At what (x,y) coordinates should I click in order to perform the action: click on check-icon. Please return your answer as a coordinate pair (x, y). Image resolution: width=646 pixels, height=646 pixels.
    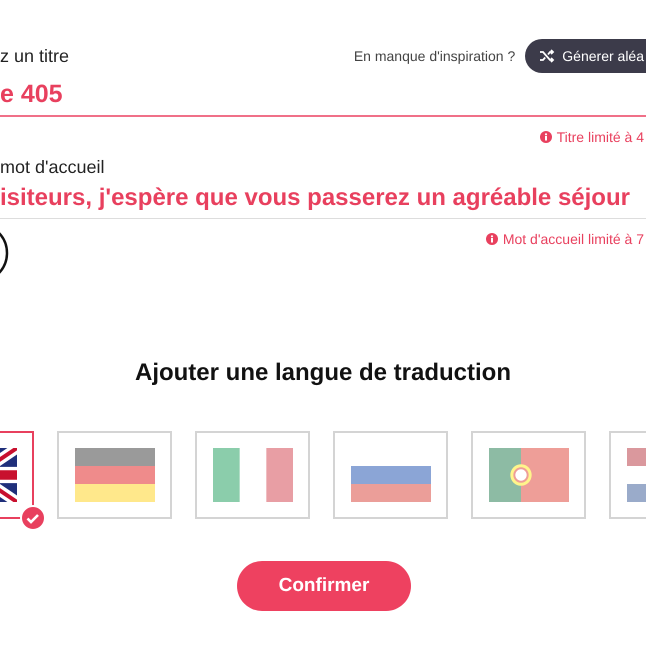
    Looking at the image, I should click on (33, 518).